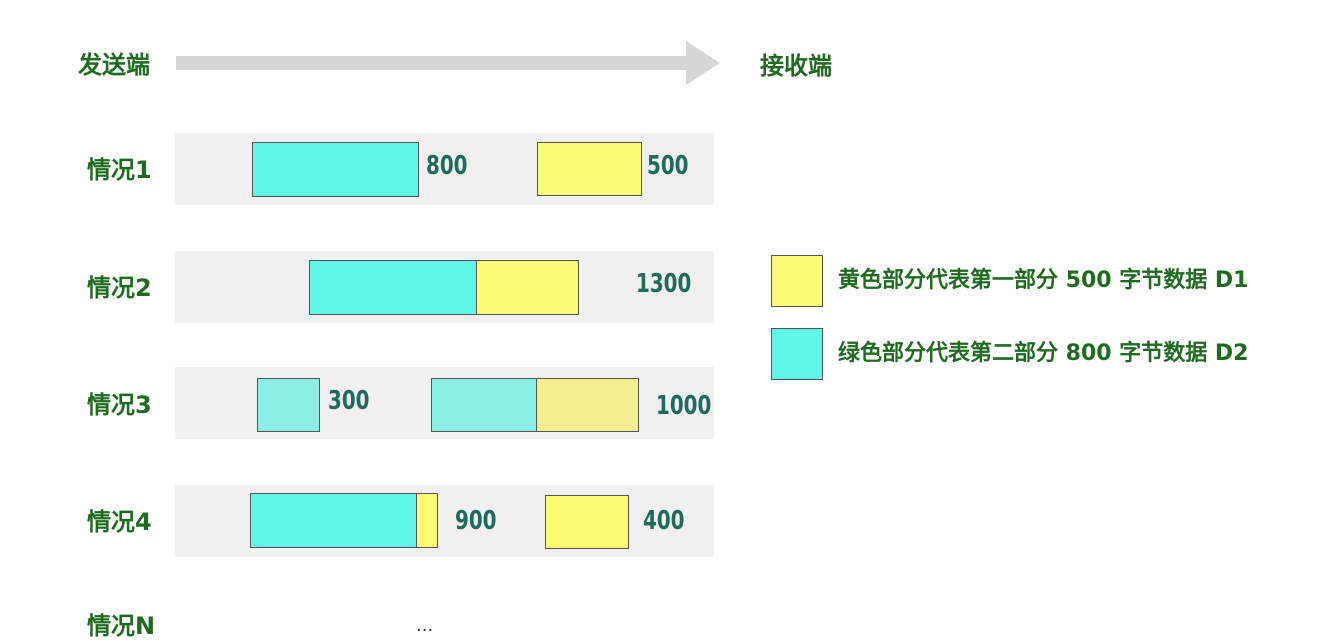  I want to click on legend-swatch-yellow, so click(797, 281).